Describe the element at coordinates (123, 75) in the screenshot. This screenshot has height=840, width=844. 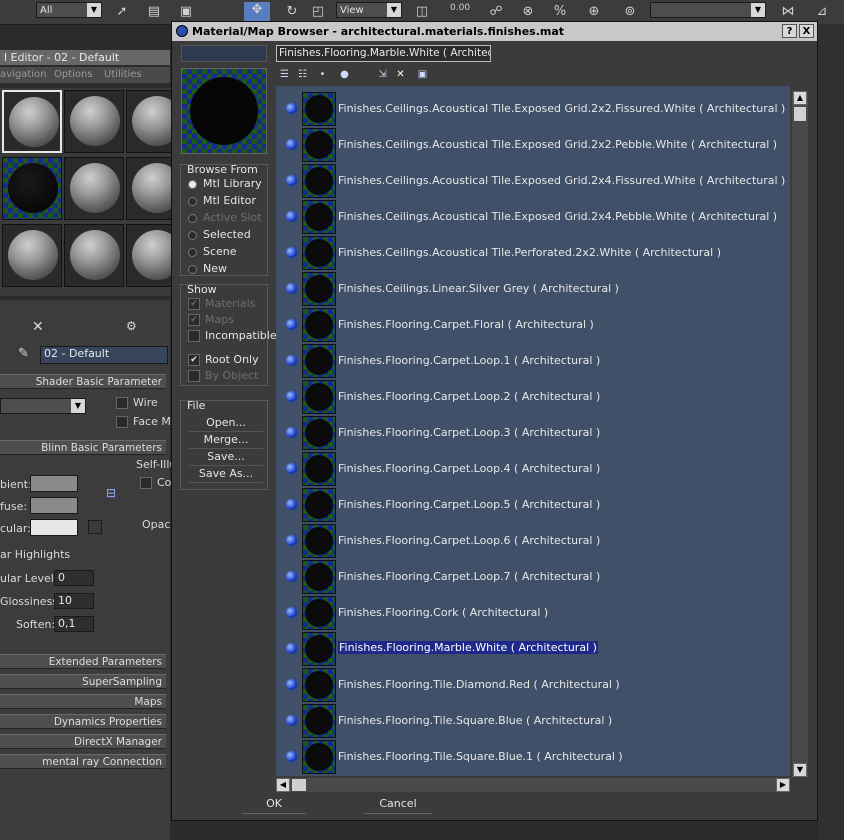
I see `menu-utilities: Utilities` at that location.